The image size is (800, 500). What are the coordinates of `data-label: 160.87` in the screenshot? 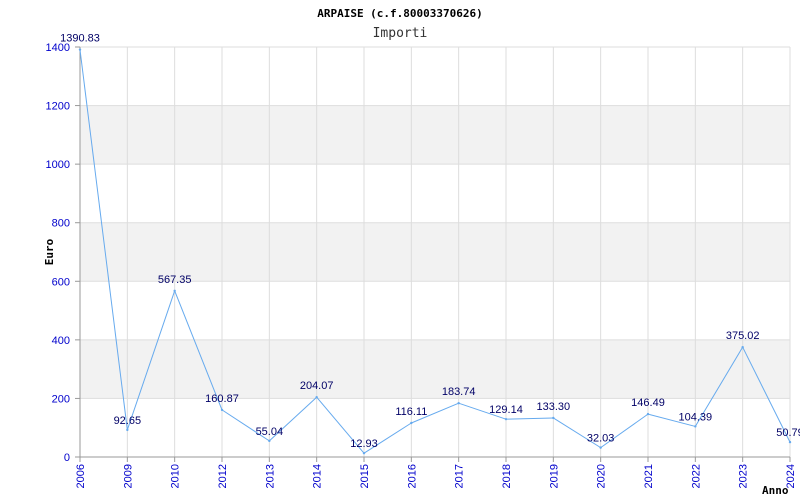 It's located at (222, 399).